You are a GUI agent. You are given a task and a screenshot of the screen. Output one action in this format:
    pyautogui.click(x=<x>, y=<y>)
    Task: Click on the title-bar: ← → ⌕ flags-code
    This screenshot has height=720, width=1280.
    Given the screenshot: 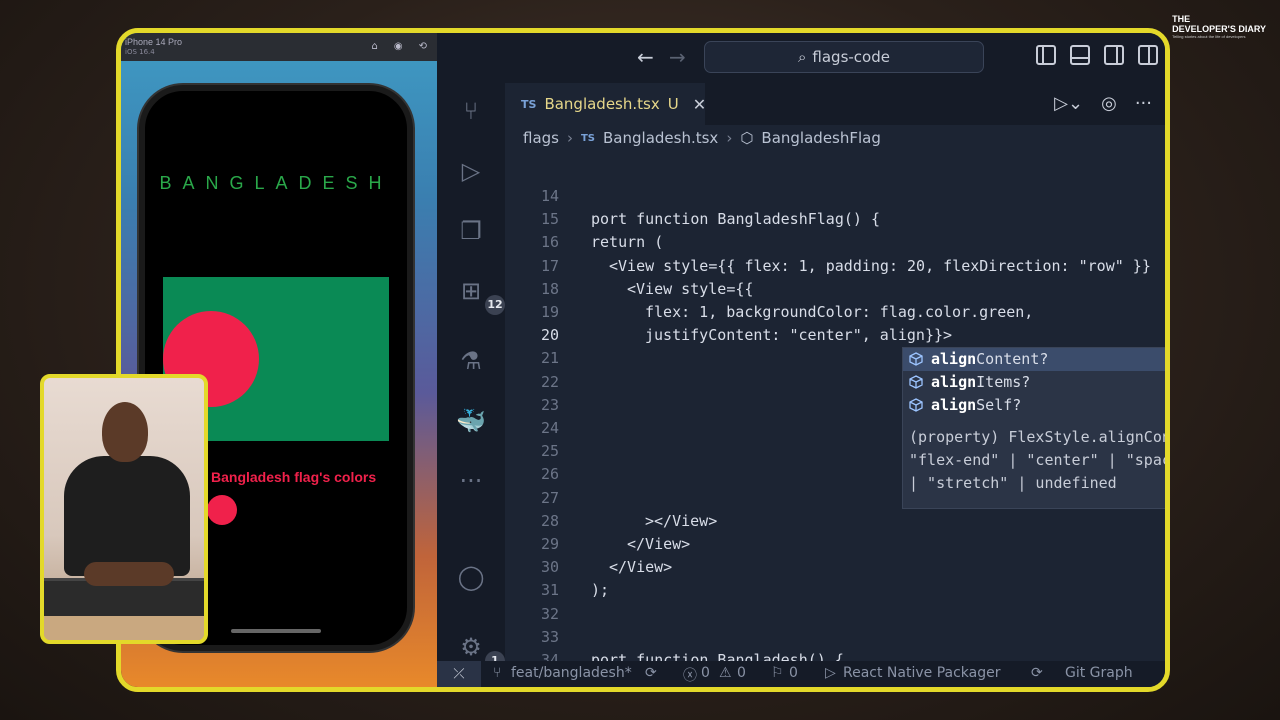 What is the action you would take?
    pyautogui.click(x=801, y=58)
    